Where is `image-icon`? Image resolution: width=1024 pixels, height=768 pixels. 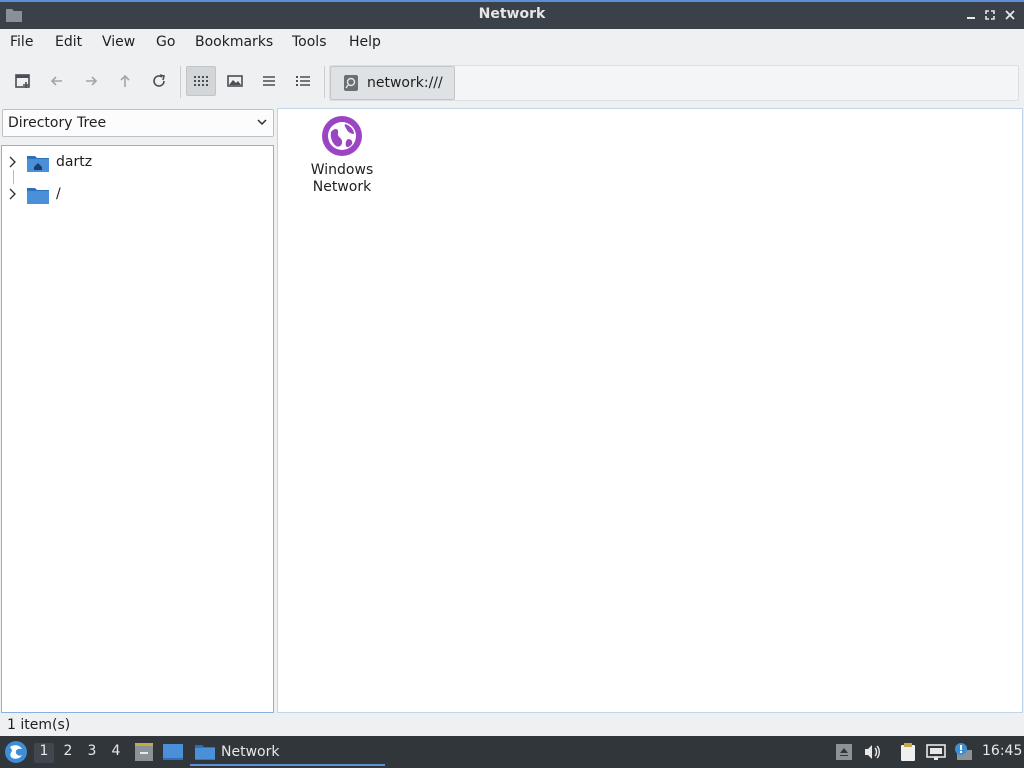 image-icon is located at coordinates (235, 81).